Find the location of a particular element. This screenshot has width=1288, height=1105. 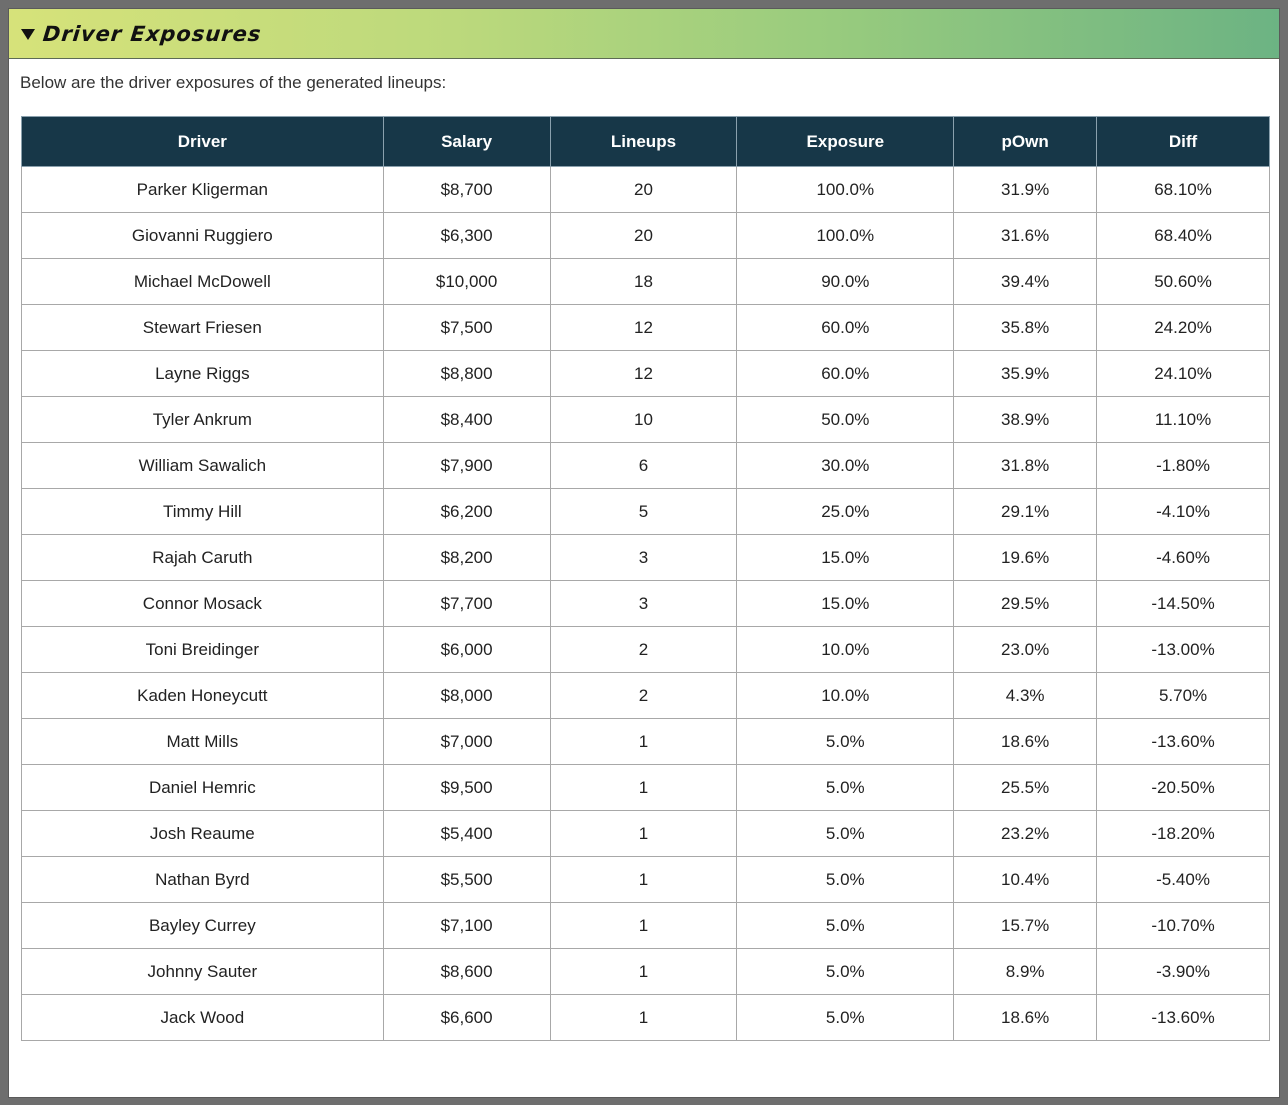

salary-cell: $6,200 is located at coordinates (466, 511).